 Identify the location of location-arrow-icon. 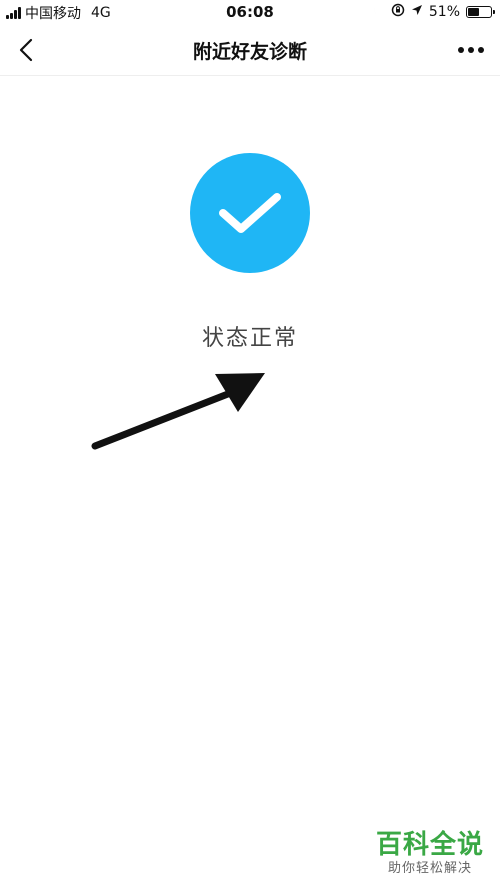
(417, 12).